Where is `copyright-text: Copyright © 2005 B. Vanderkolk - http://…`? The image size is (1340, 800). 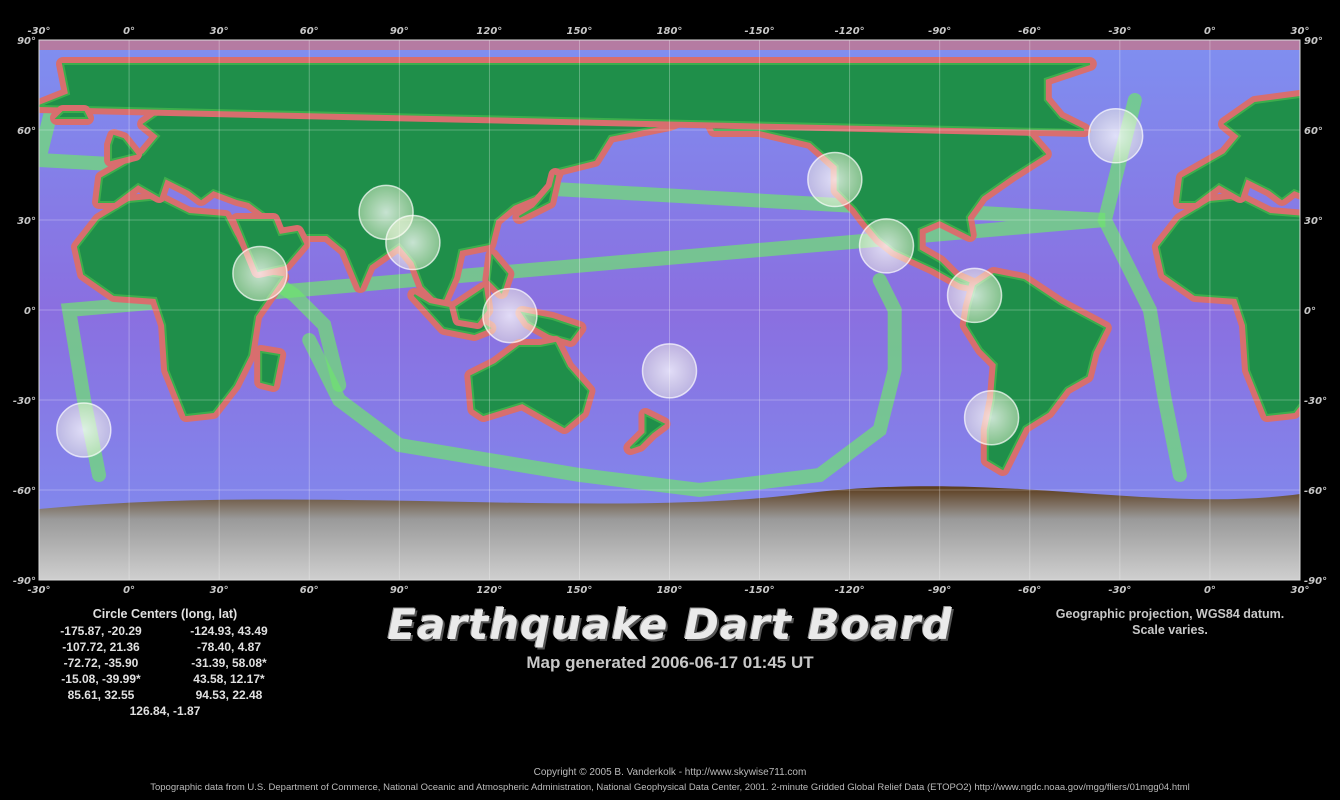 copyright-text: Copyright © 2005 B. Vanderkolk - http://… is located at coordinates (670, 772).